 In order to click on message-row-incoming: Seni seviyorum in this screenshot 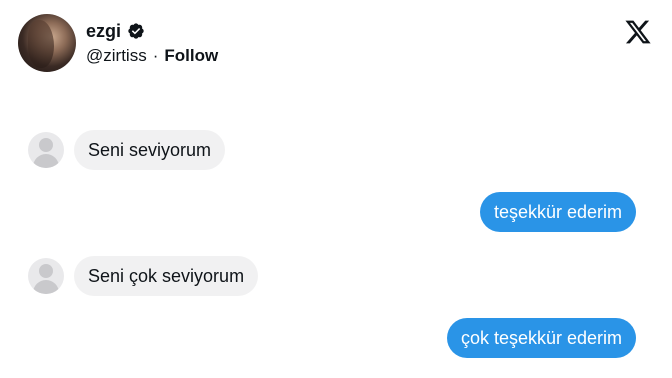, I will do `click(127, 150)`.